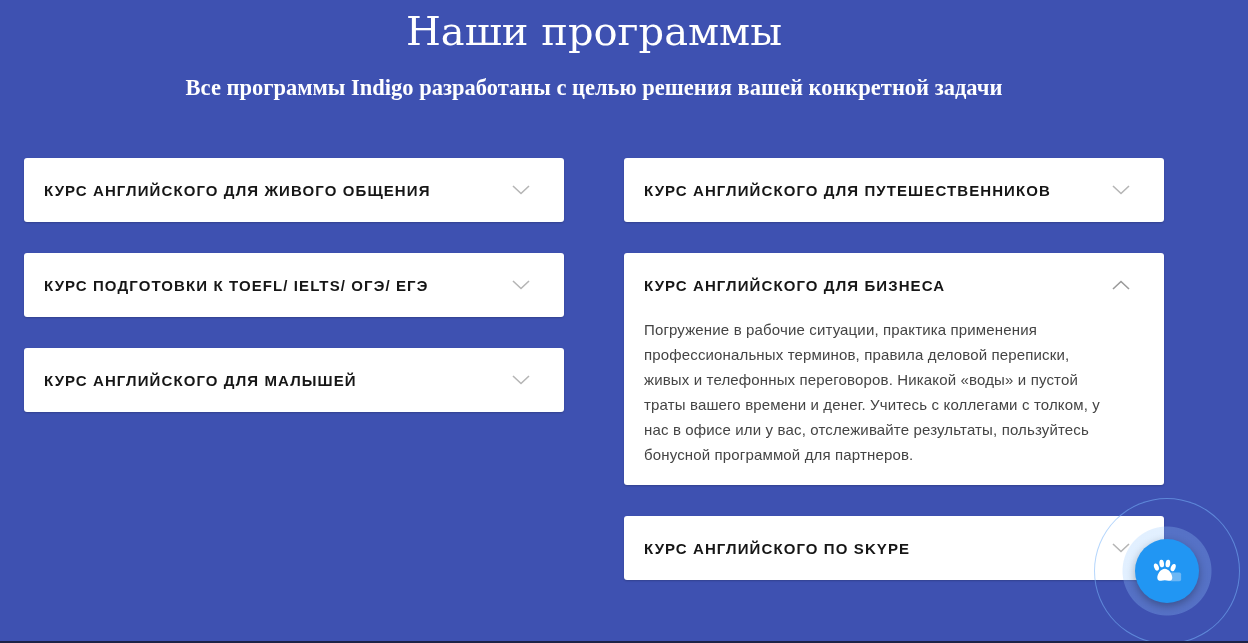 Image resolution: width=1248 pixels, height=643 pixels. Describe the element at coordinates (236, 285) in the screenshot. I see `course-title: КУРС ПОДГОТОВКИ К TOEFL/ IELTS/ ОГЭ/ ЕГЭ` at that location.